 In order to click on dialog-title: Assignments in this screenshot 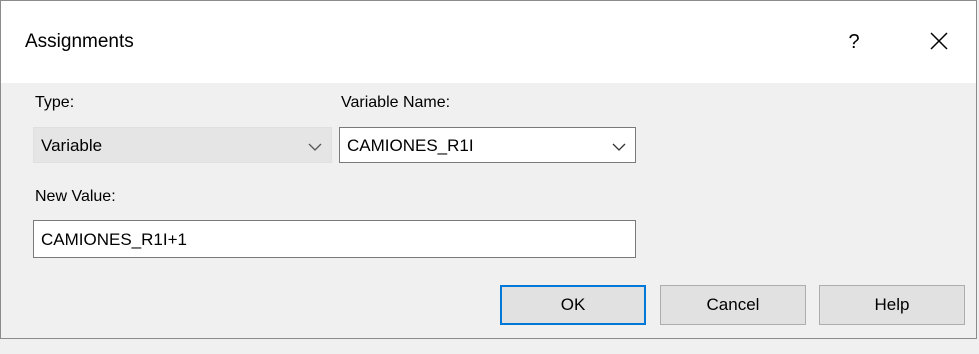, I will do `click(79, 41)`.